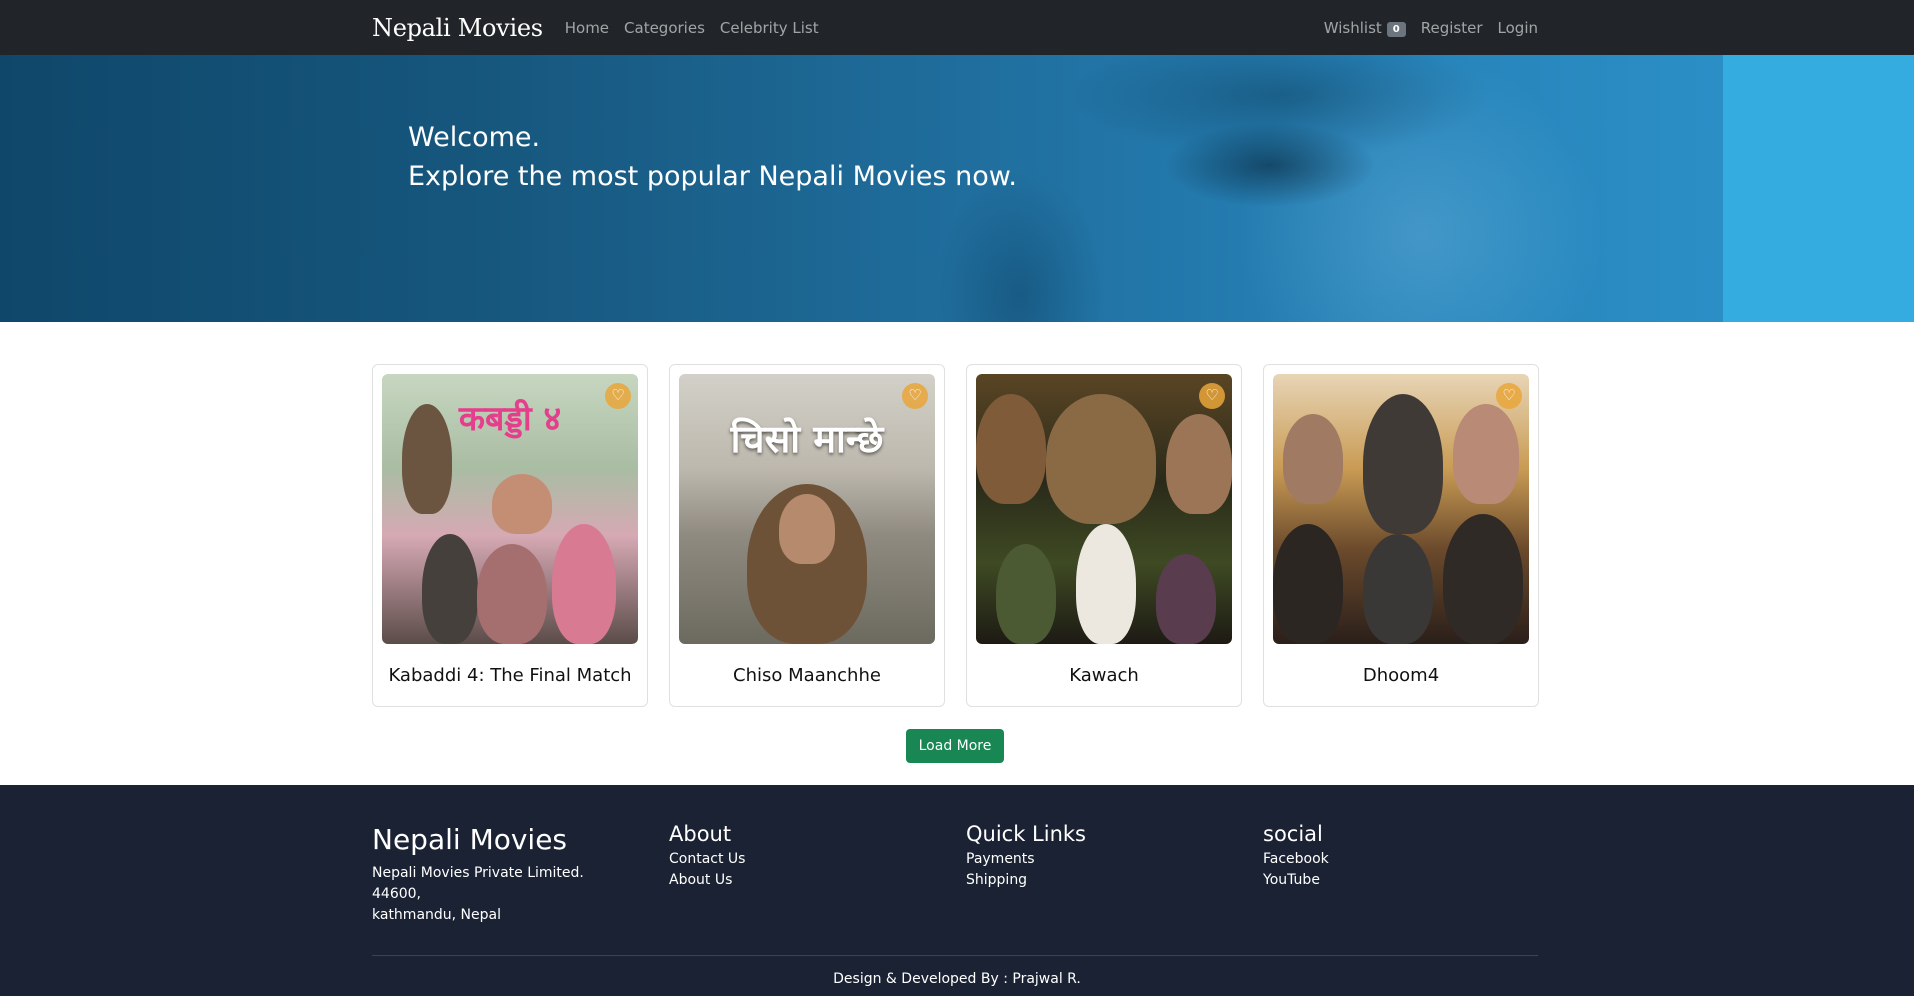 Image resolution: width=1914 pixels, height=996 pixels. I want to click on poster-title-text: कबड्डी ४, so click(510, 419).